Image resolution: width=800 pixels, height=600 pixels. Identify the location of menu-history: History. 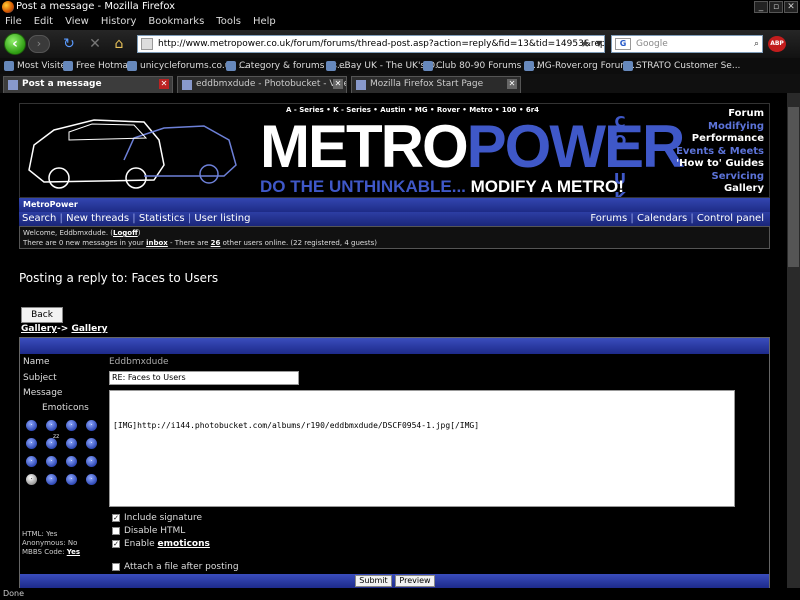
(119, 22).